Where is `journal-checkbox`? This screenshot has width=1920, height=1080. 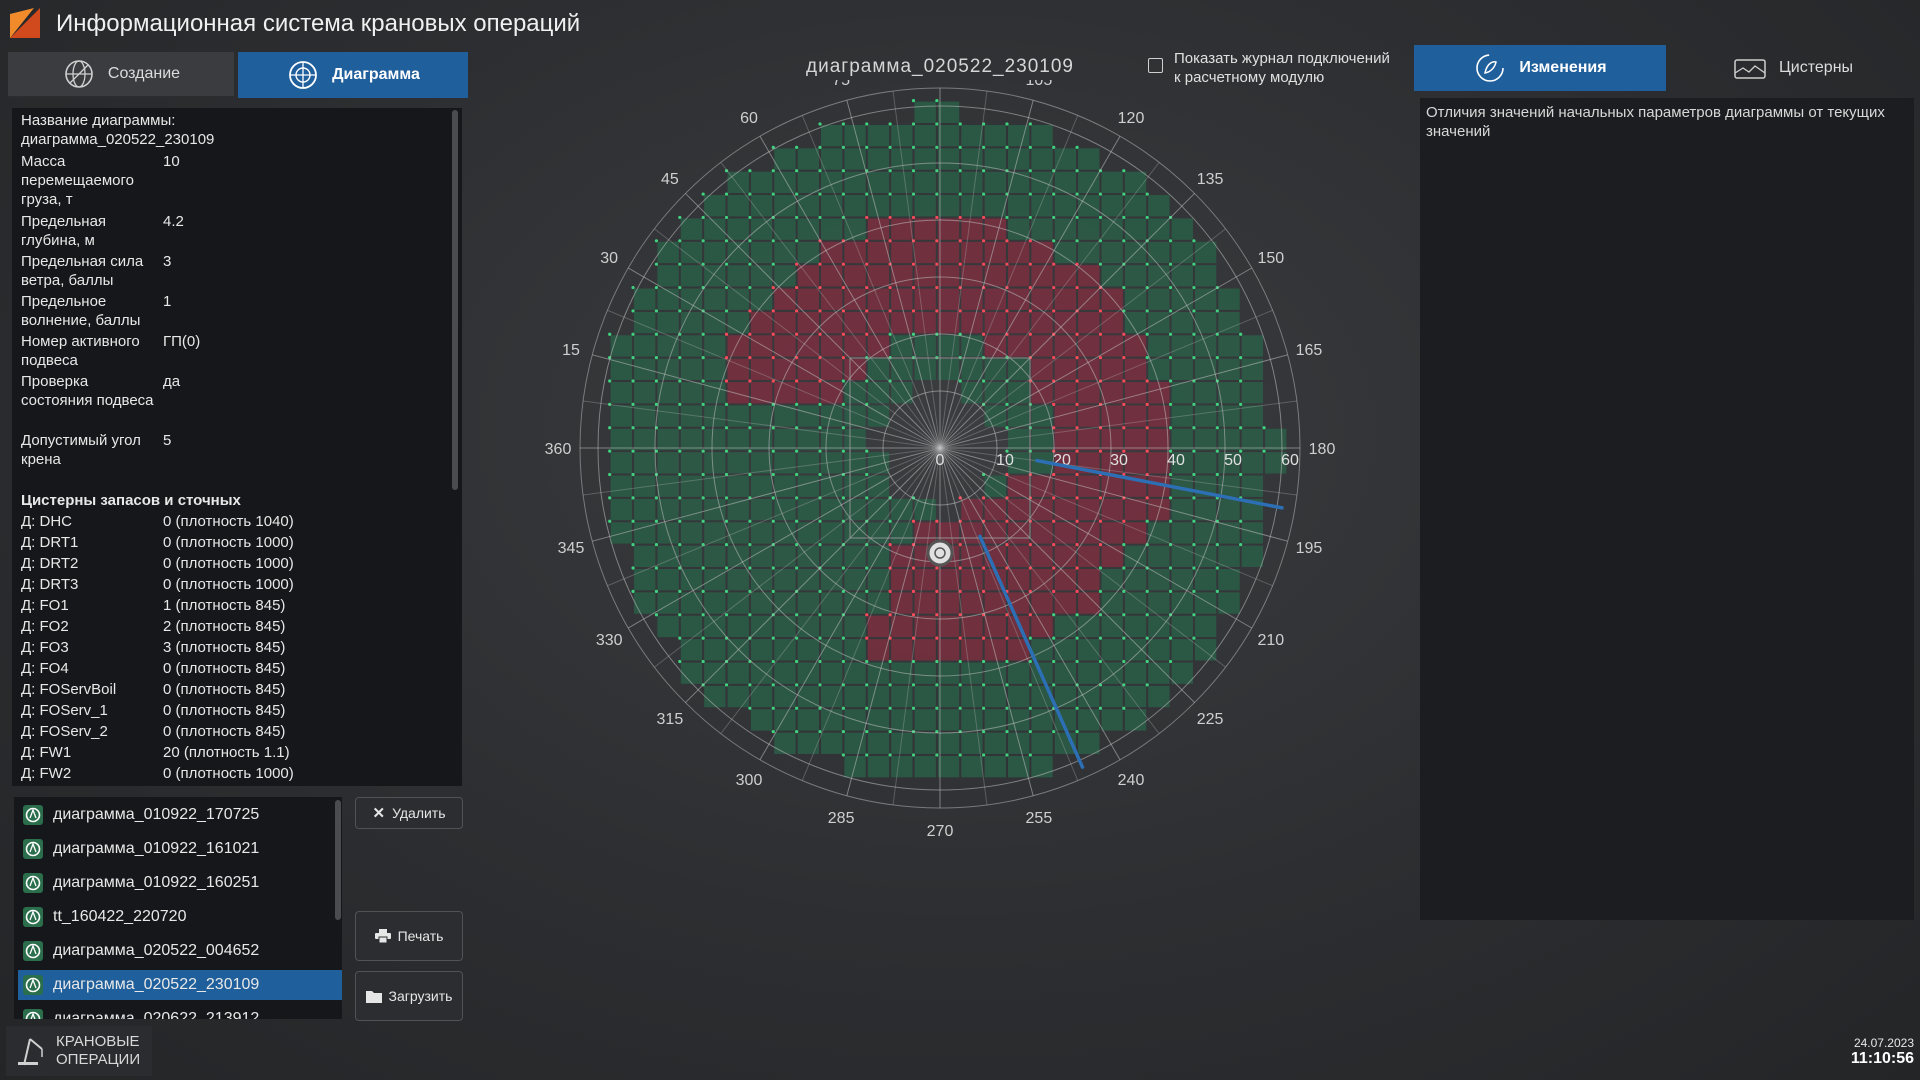
journal-checkbox is located at coordinates (1155, 65).